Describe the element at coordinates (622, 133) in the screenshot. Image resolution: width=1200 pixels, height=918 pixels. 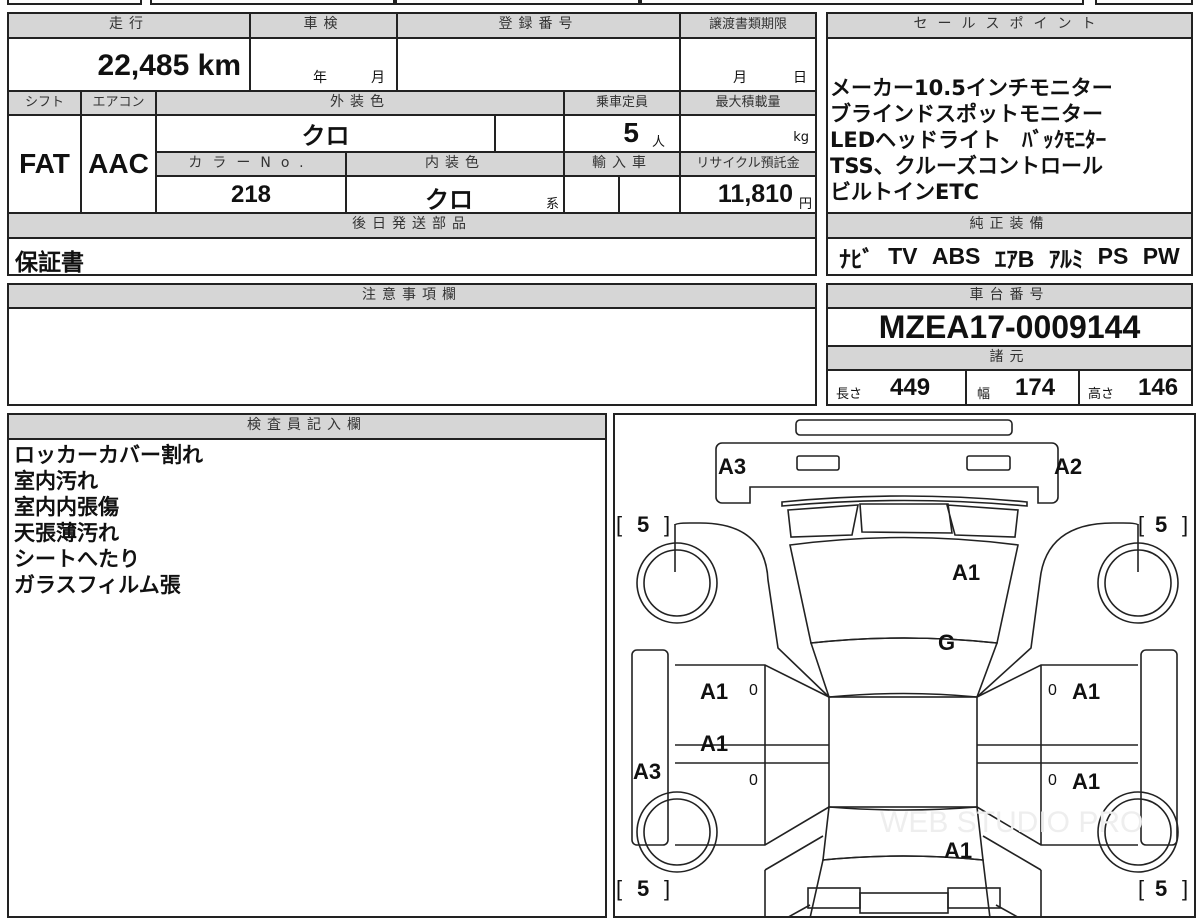
I see `capacity-cell: 5 人` at that location.